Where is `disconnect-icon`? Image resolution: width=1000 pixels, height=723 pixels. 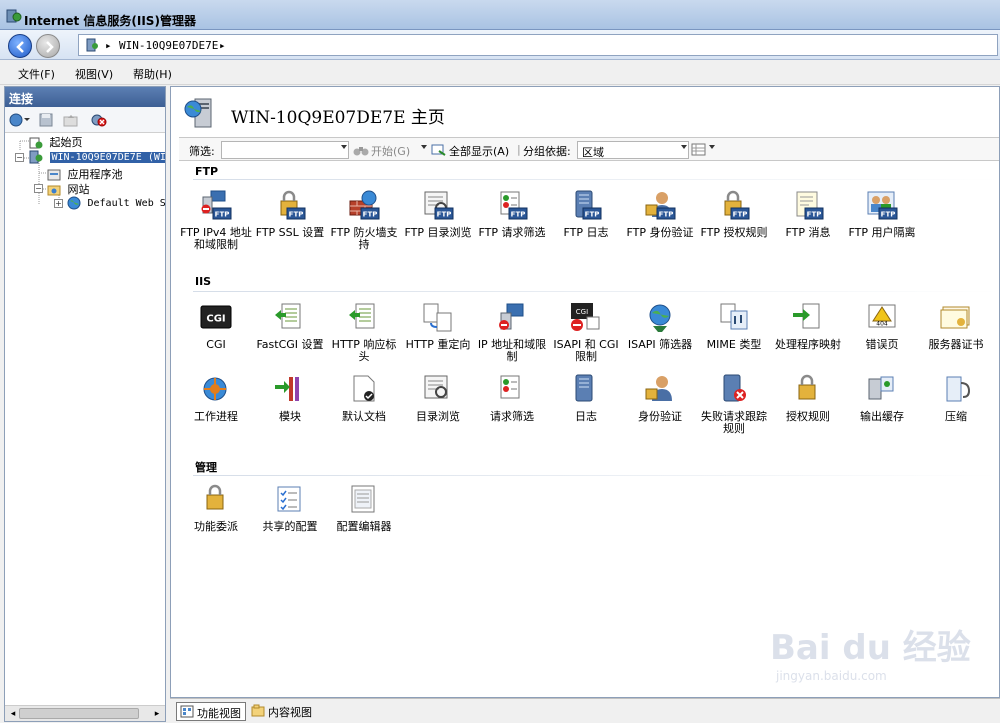
disconnect-icon is located at coordinates (99, 120).